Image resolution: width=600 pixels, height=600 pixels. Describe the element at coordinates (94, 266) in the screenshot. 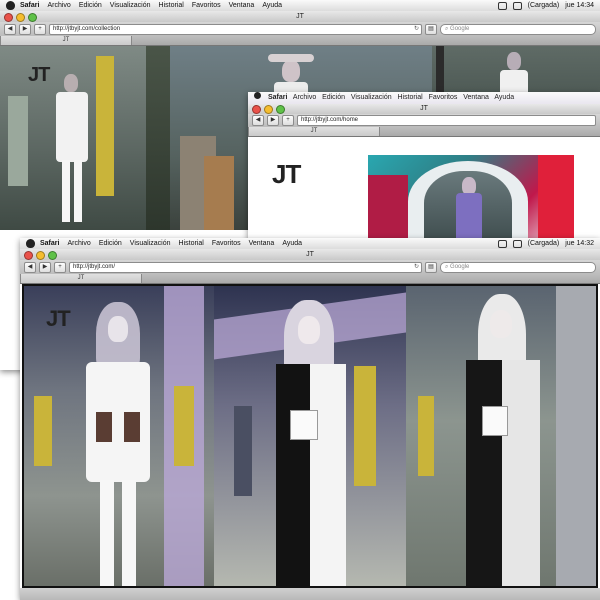

I see `url-text: http://jtbyjt.com/` at that location.